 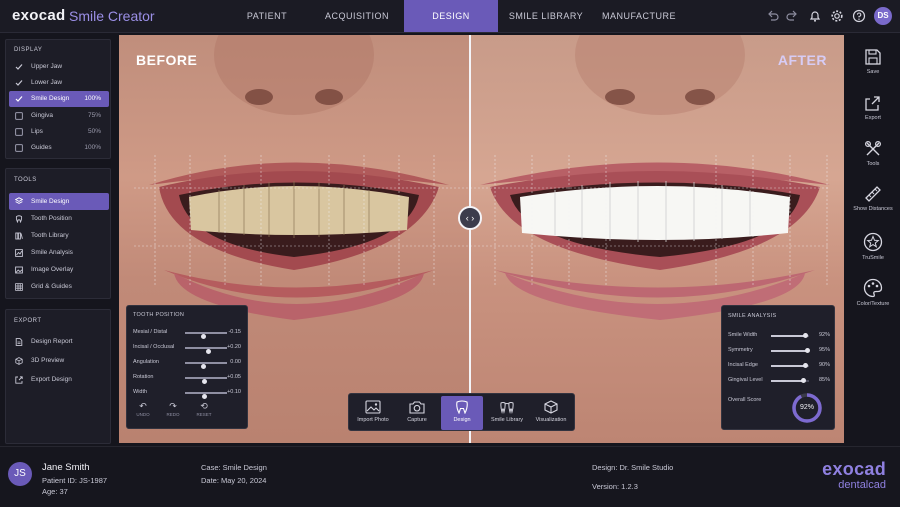 What do you see at coordinates (873, 107) in the screenshot?
I see `export-button: Export` at bounding box center [873, 107].